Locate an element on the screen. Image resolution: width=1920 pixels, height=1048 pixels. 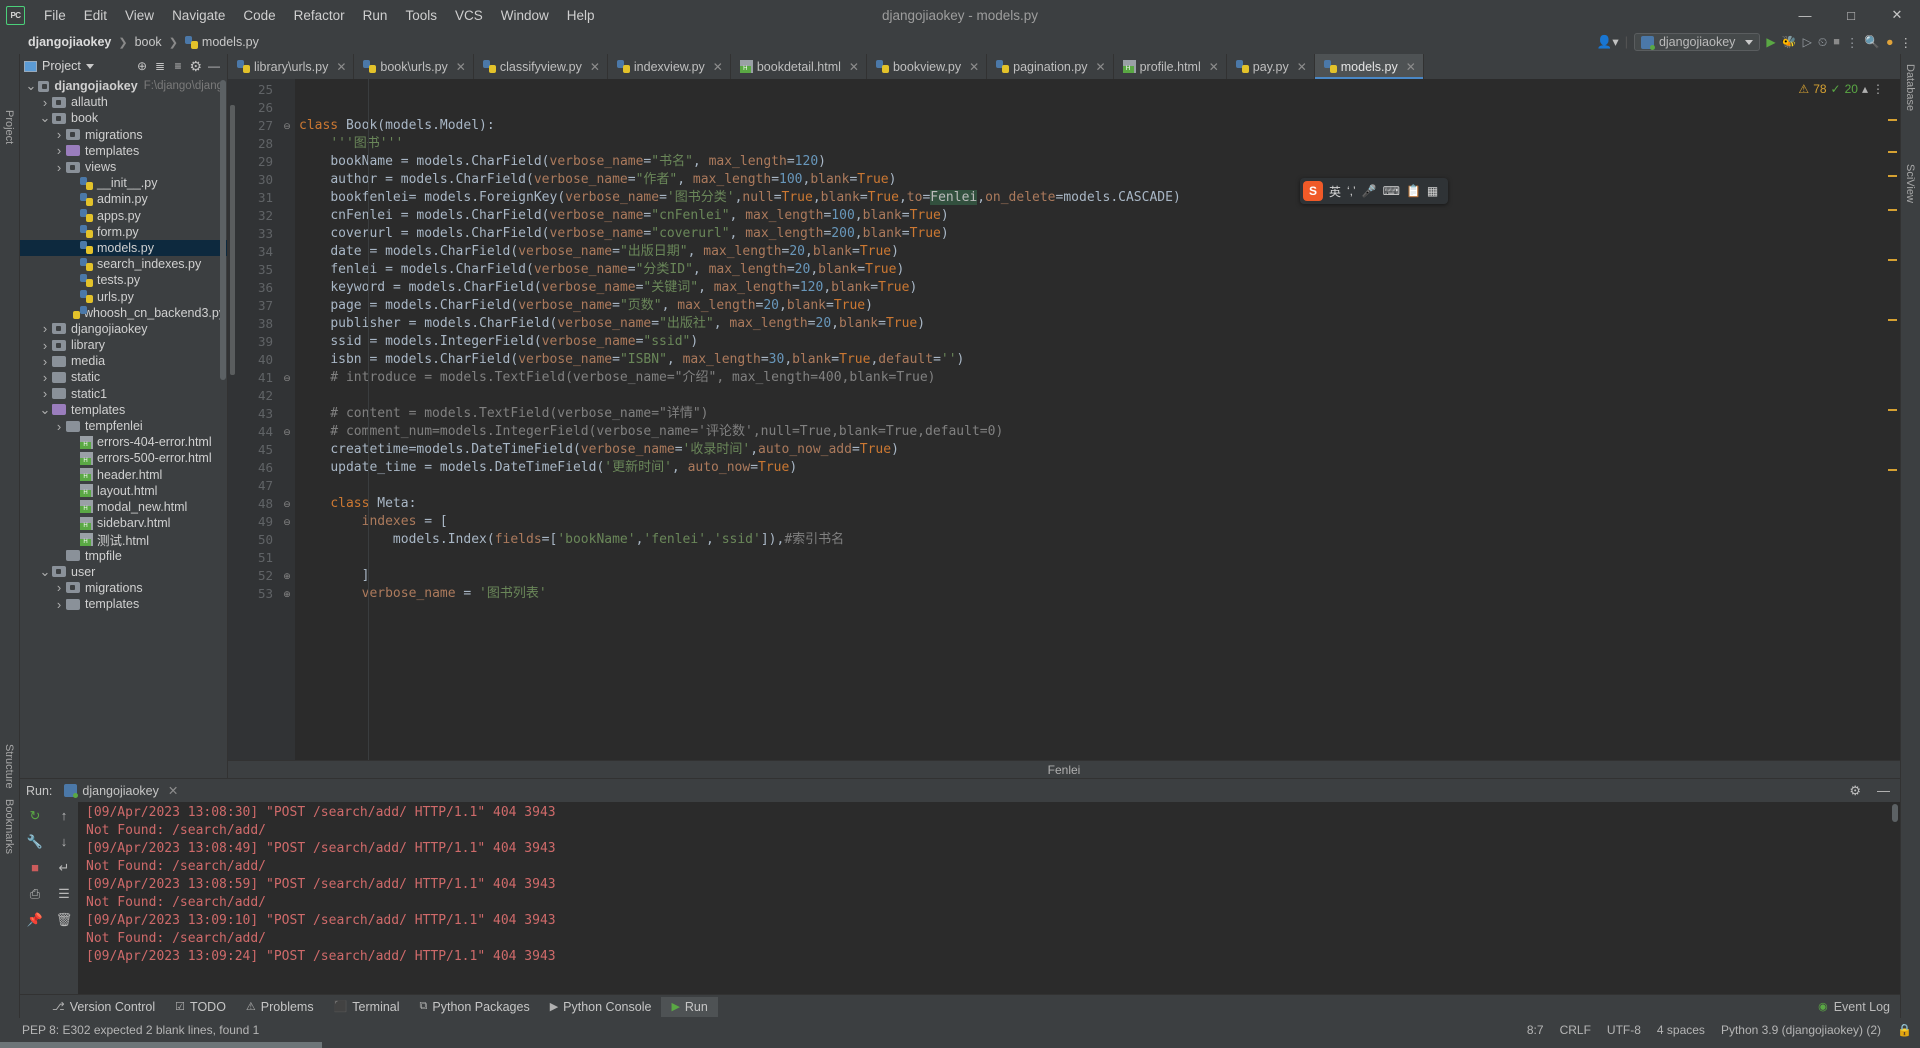
run-configuration-selector: djangojiaokey is located at coordinates (1697, 42).